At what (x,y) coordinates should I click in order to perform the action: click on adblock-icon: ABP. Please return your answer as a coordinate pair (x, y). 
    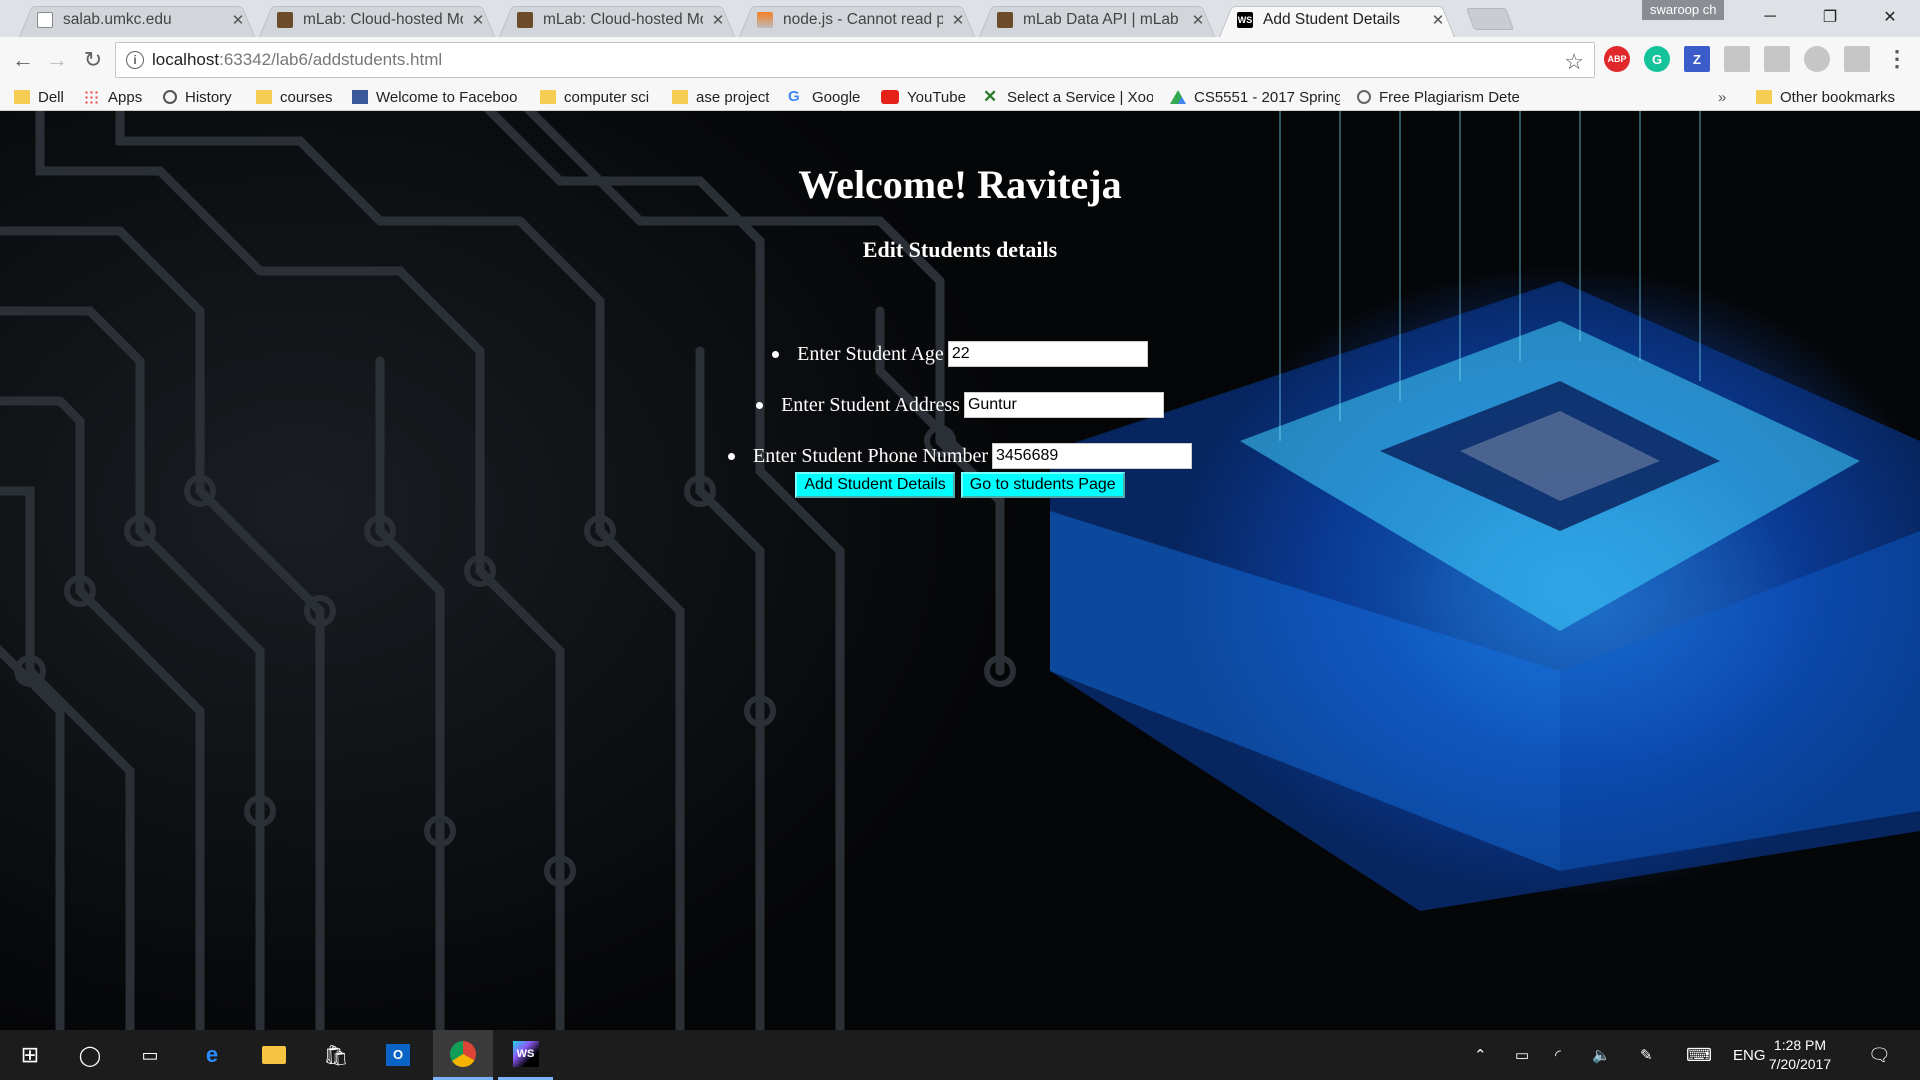
    Looking at the image, I should click on (1617, 59).